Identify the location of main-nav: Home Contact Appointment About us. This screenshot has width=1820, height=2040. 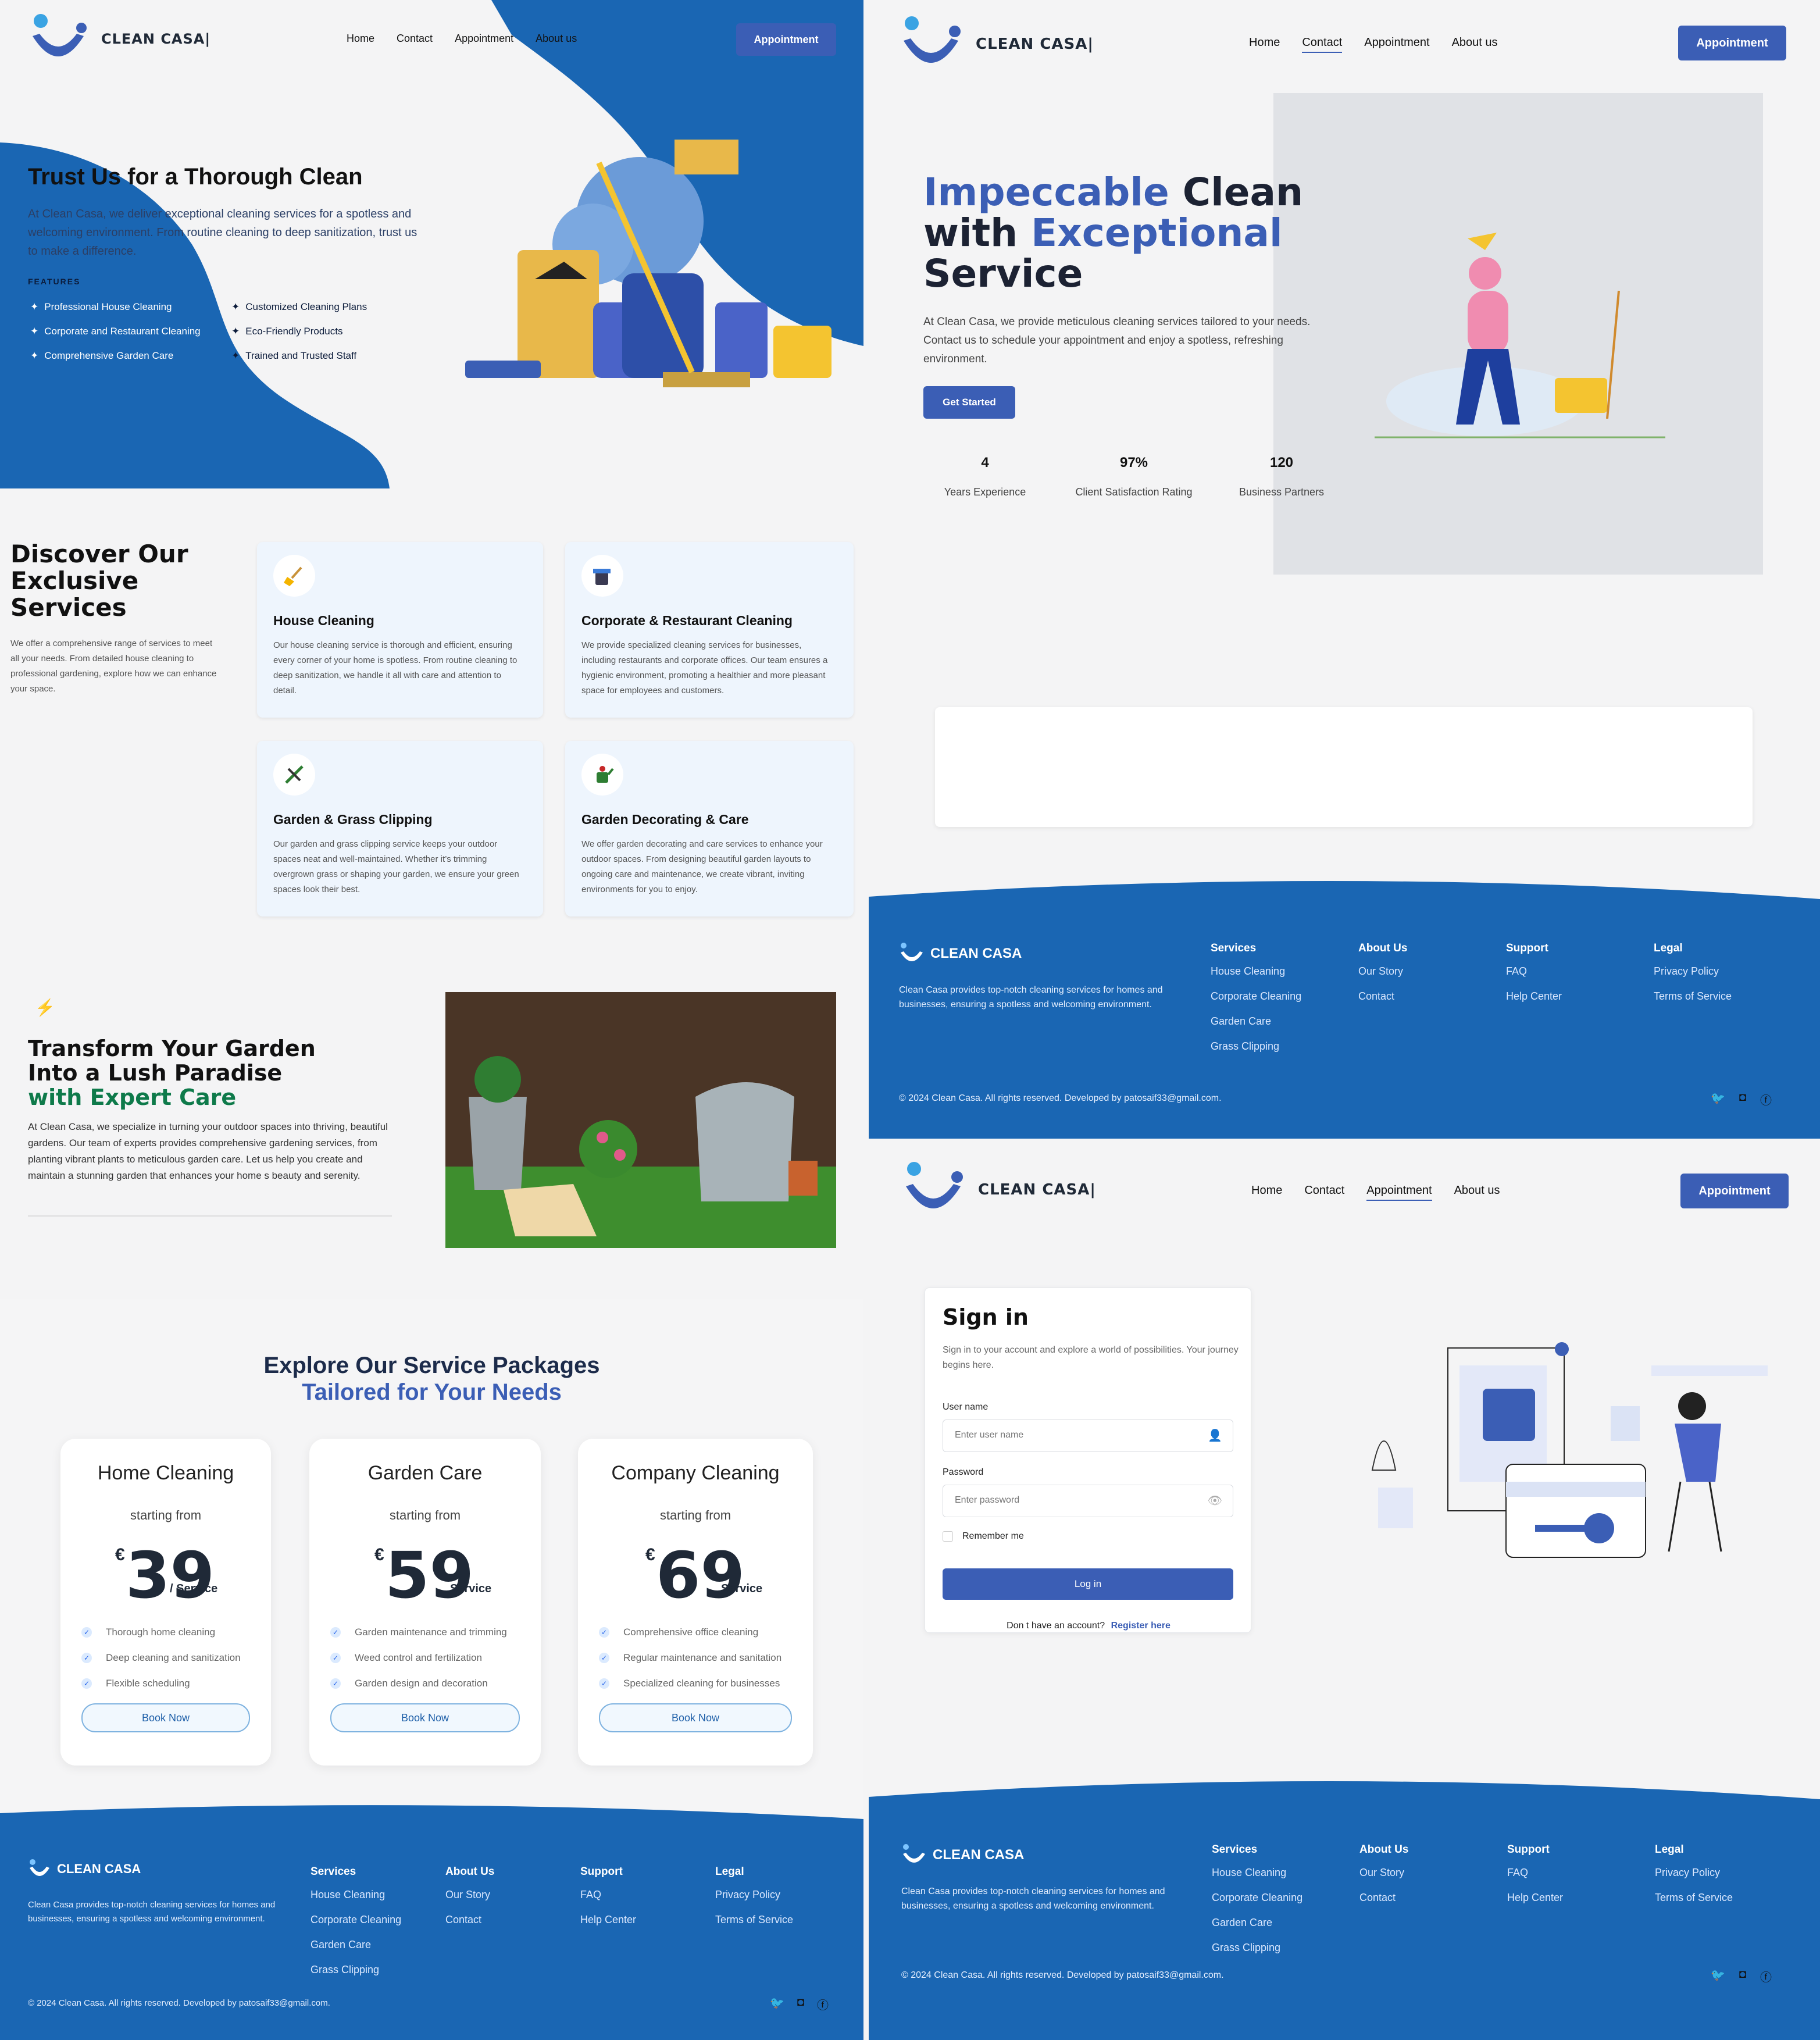
(1375, 1192).